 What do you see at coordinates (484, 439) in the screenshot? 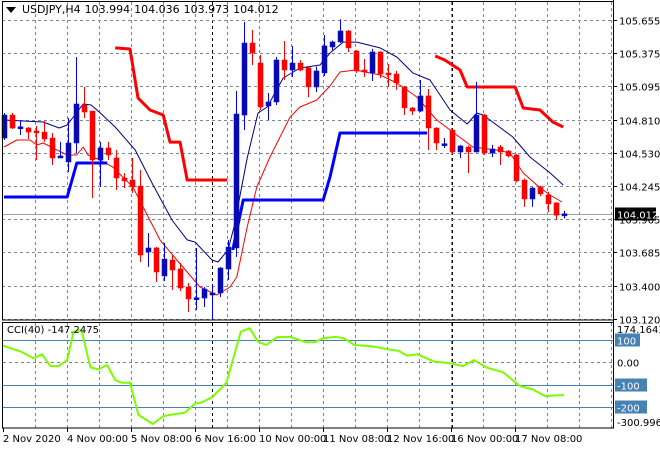
I see `time-axis-label: 16 Nov 00:00` at bounding box center [484, 439].